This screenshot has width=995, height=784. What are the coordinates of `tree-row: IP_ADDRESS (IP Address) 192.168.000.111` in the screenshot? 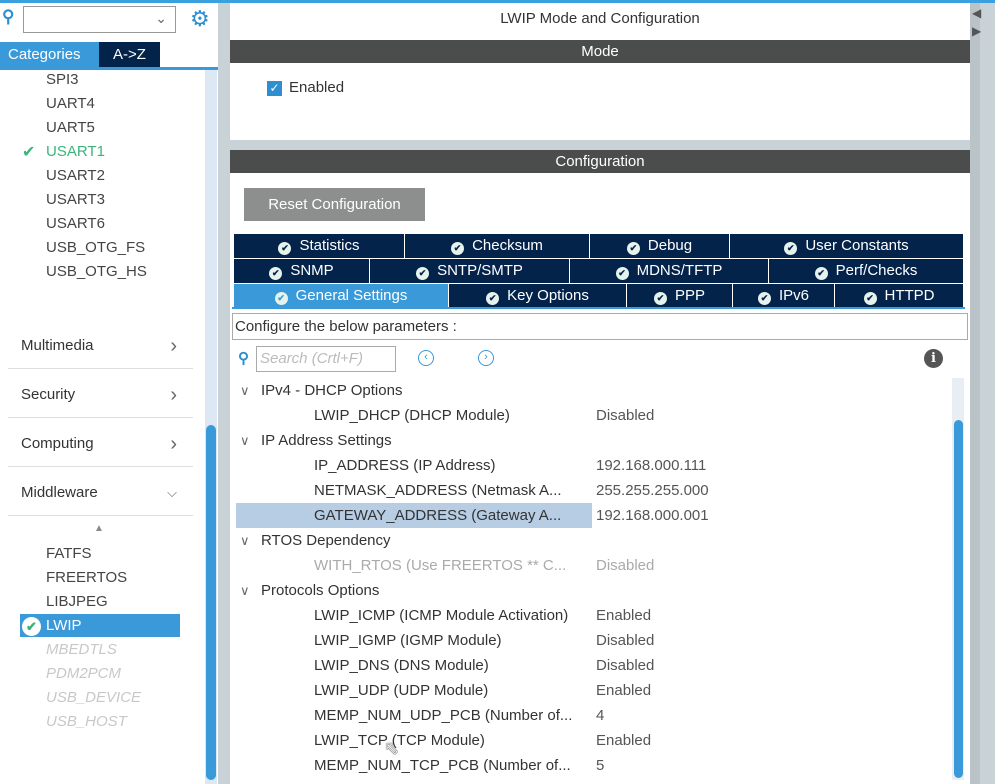 It's located at (586, 465).